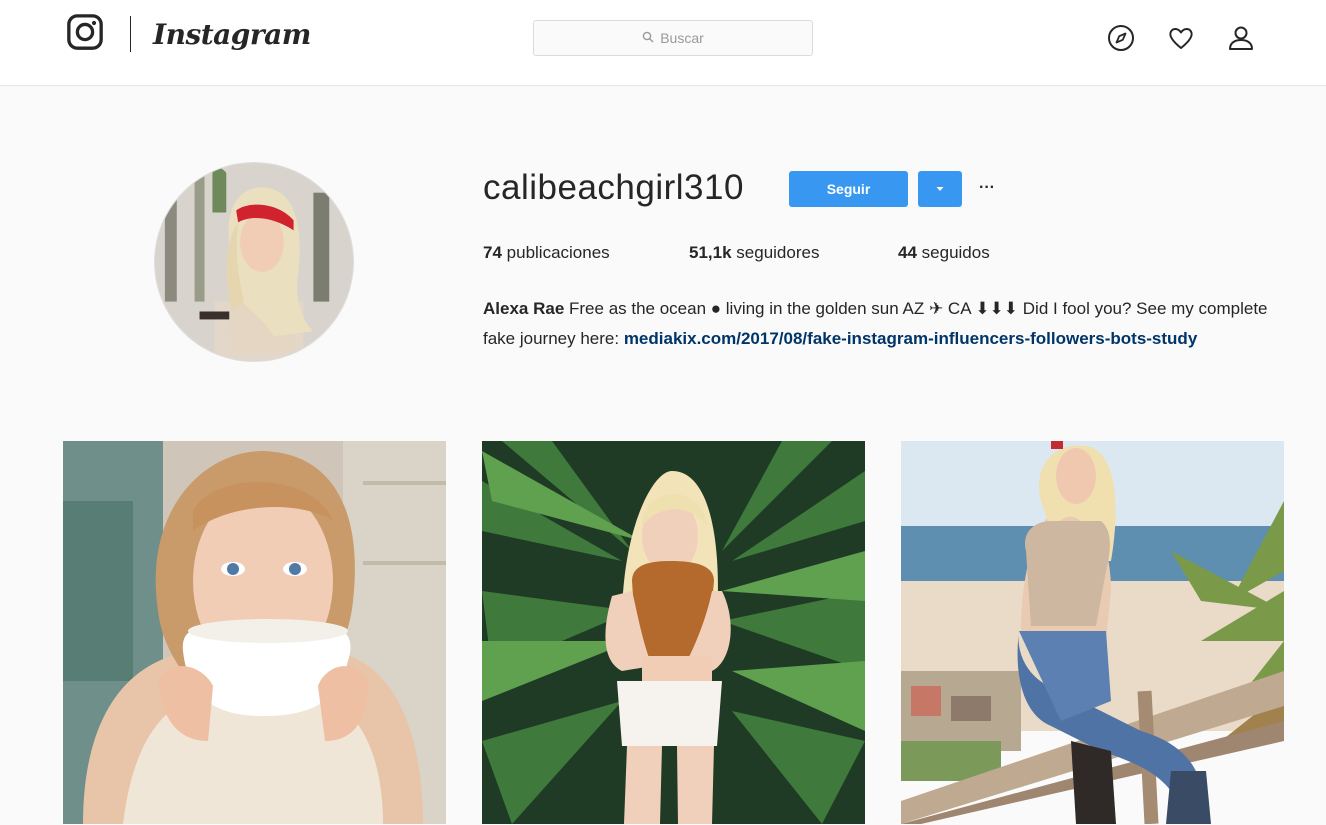 This screenshot has width=1326, height=825. I want to click on brand: Instagram, so click(188, 34).